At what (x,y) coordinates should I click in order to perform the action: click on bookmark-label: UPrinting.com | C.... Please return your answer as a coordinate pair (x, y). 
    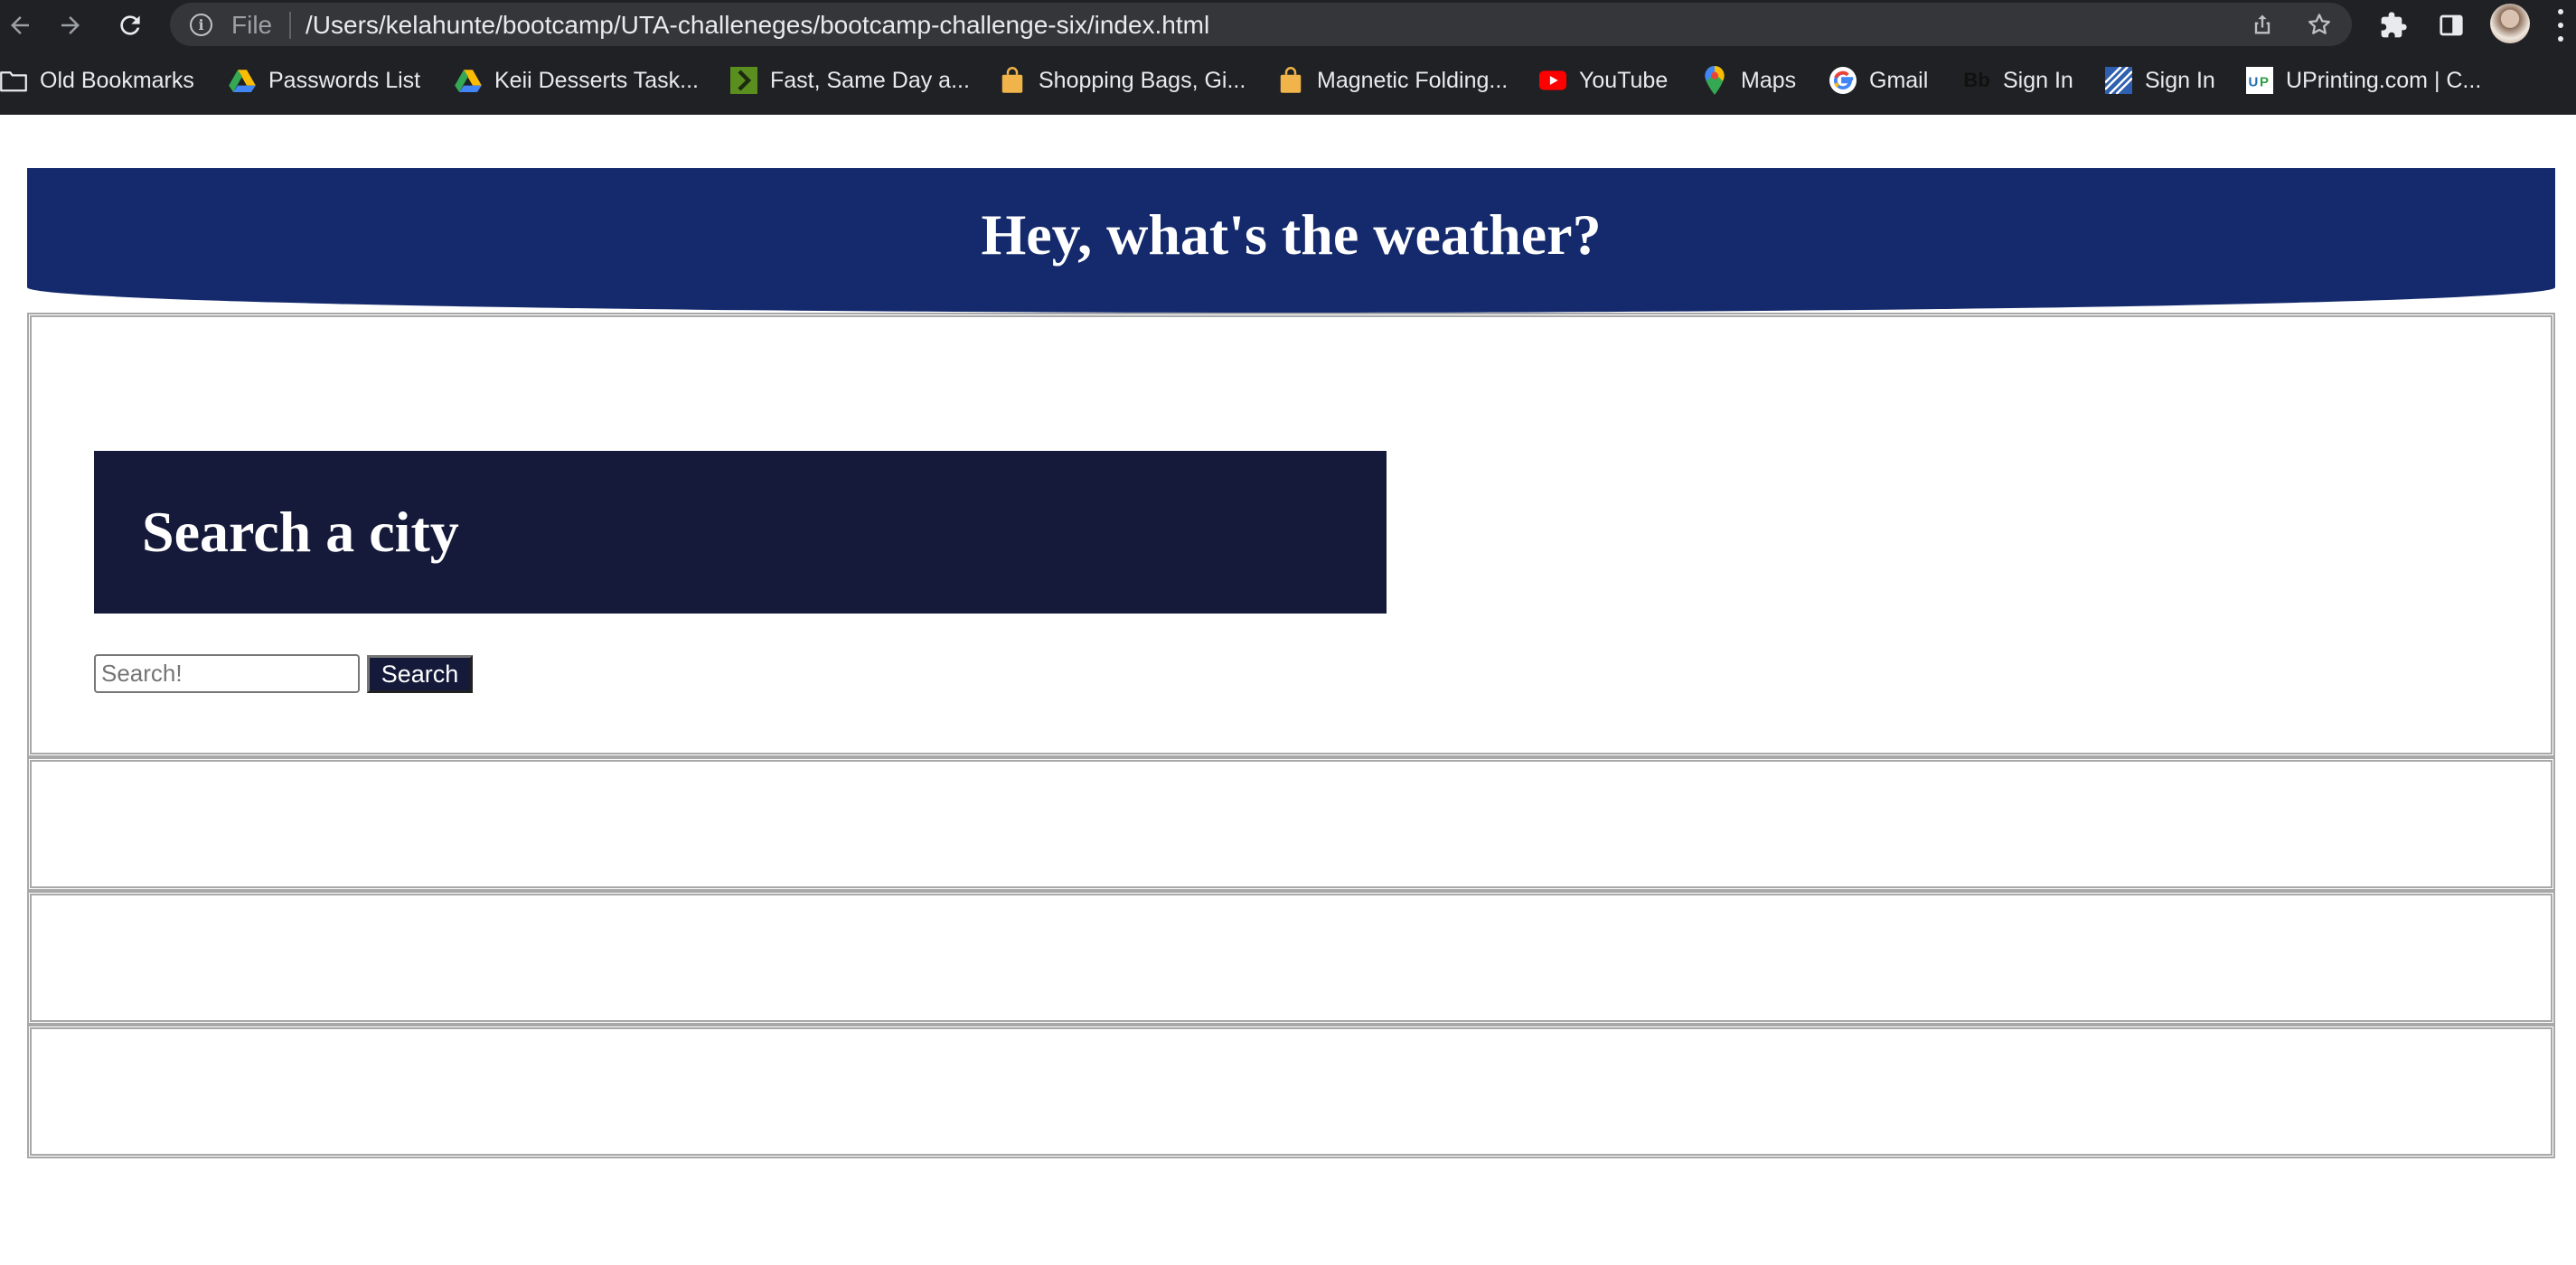
    Looking at the image, I should click on (2384, 80).